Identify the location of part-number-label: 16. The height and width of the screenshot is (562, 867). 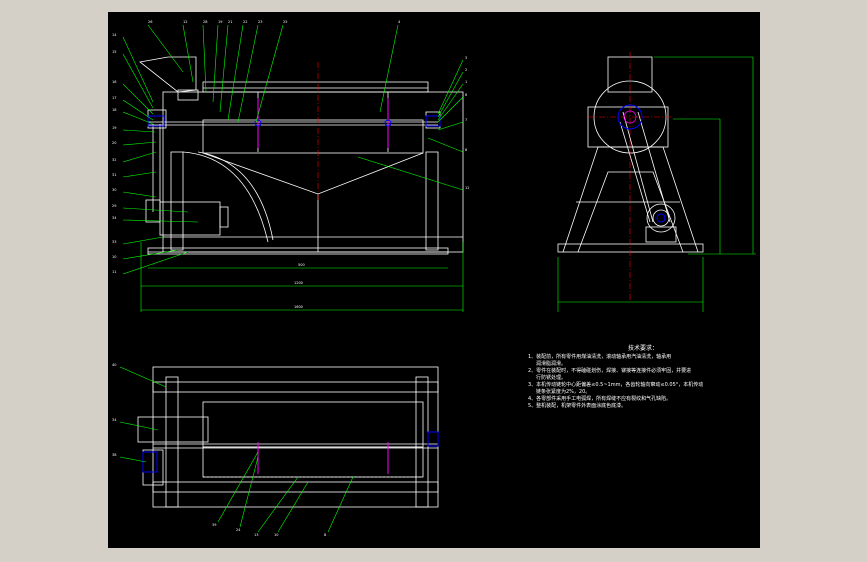
(114, 82).